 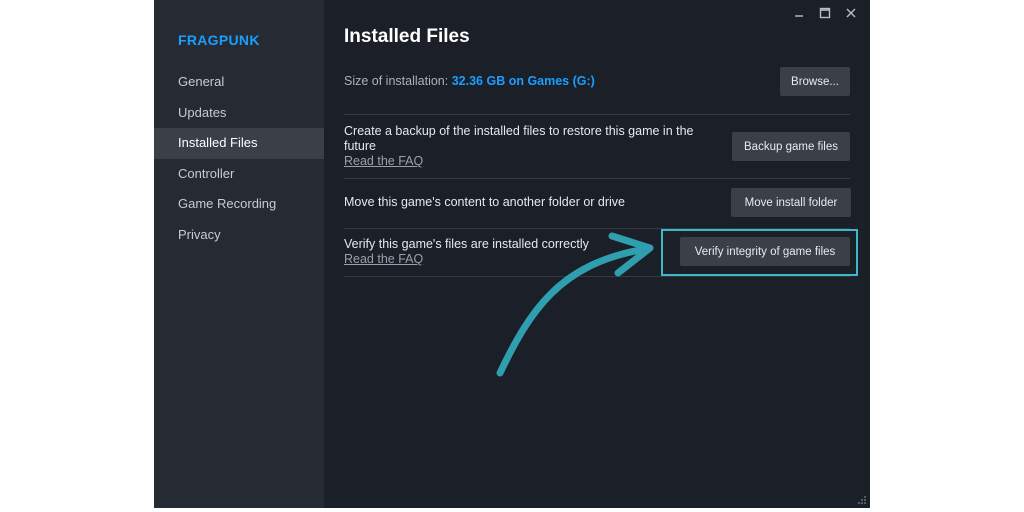 I want to click on move-install-folder-button: Move install folder, so click(x=791, y=202).